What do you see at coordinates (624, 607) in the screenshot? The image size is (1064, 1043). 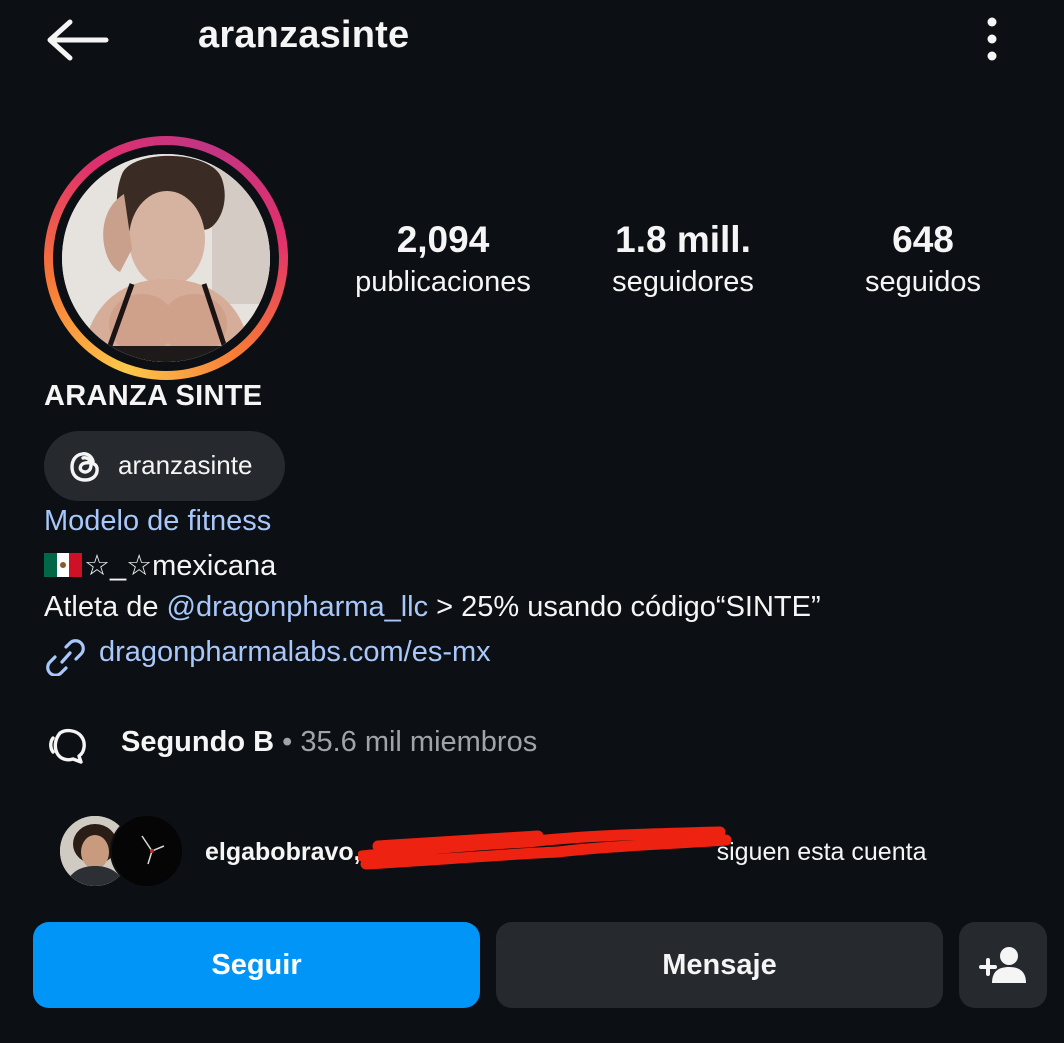 I see `bio-line-2-suffix: > 25% usando código“SINTE”` at bounding box center [624, 607].